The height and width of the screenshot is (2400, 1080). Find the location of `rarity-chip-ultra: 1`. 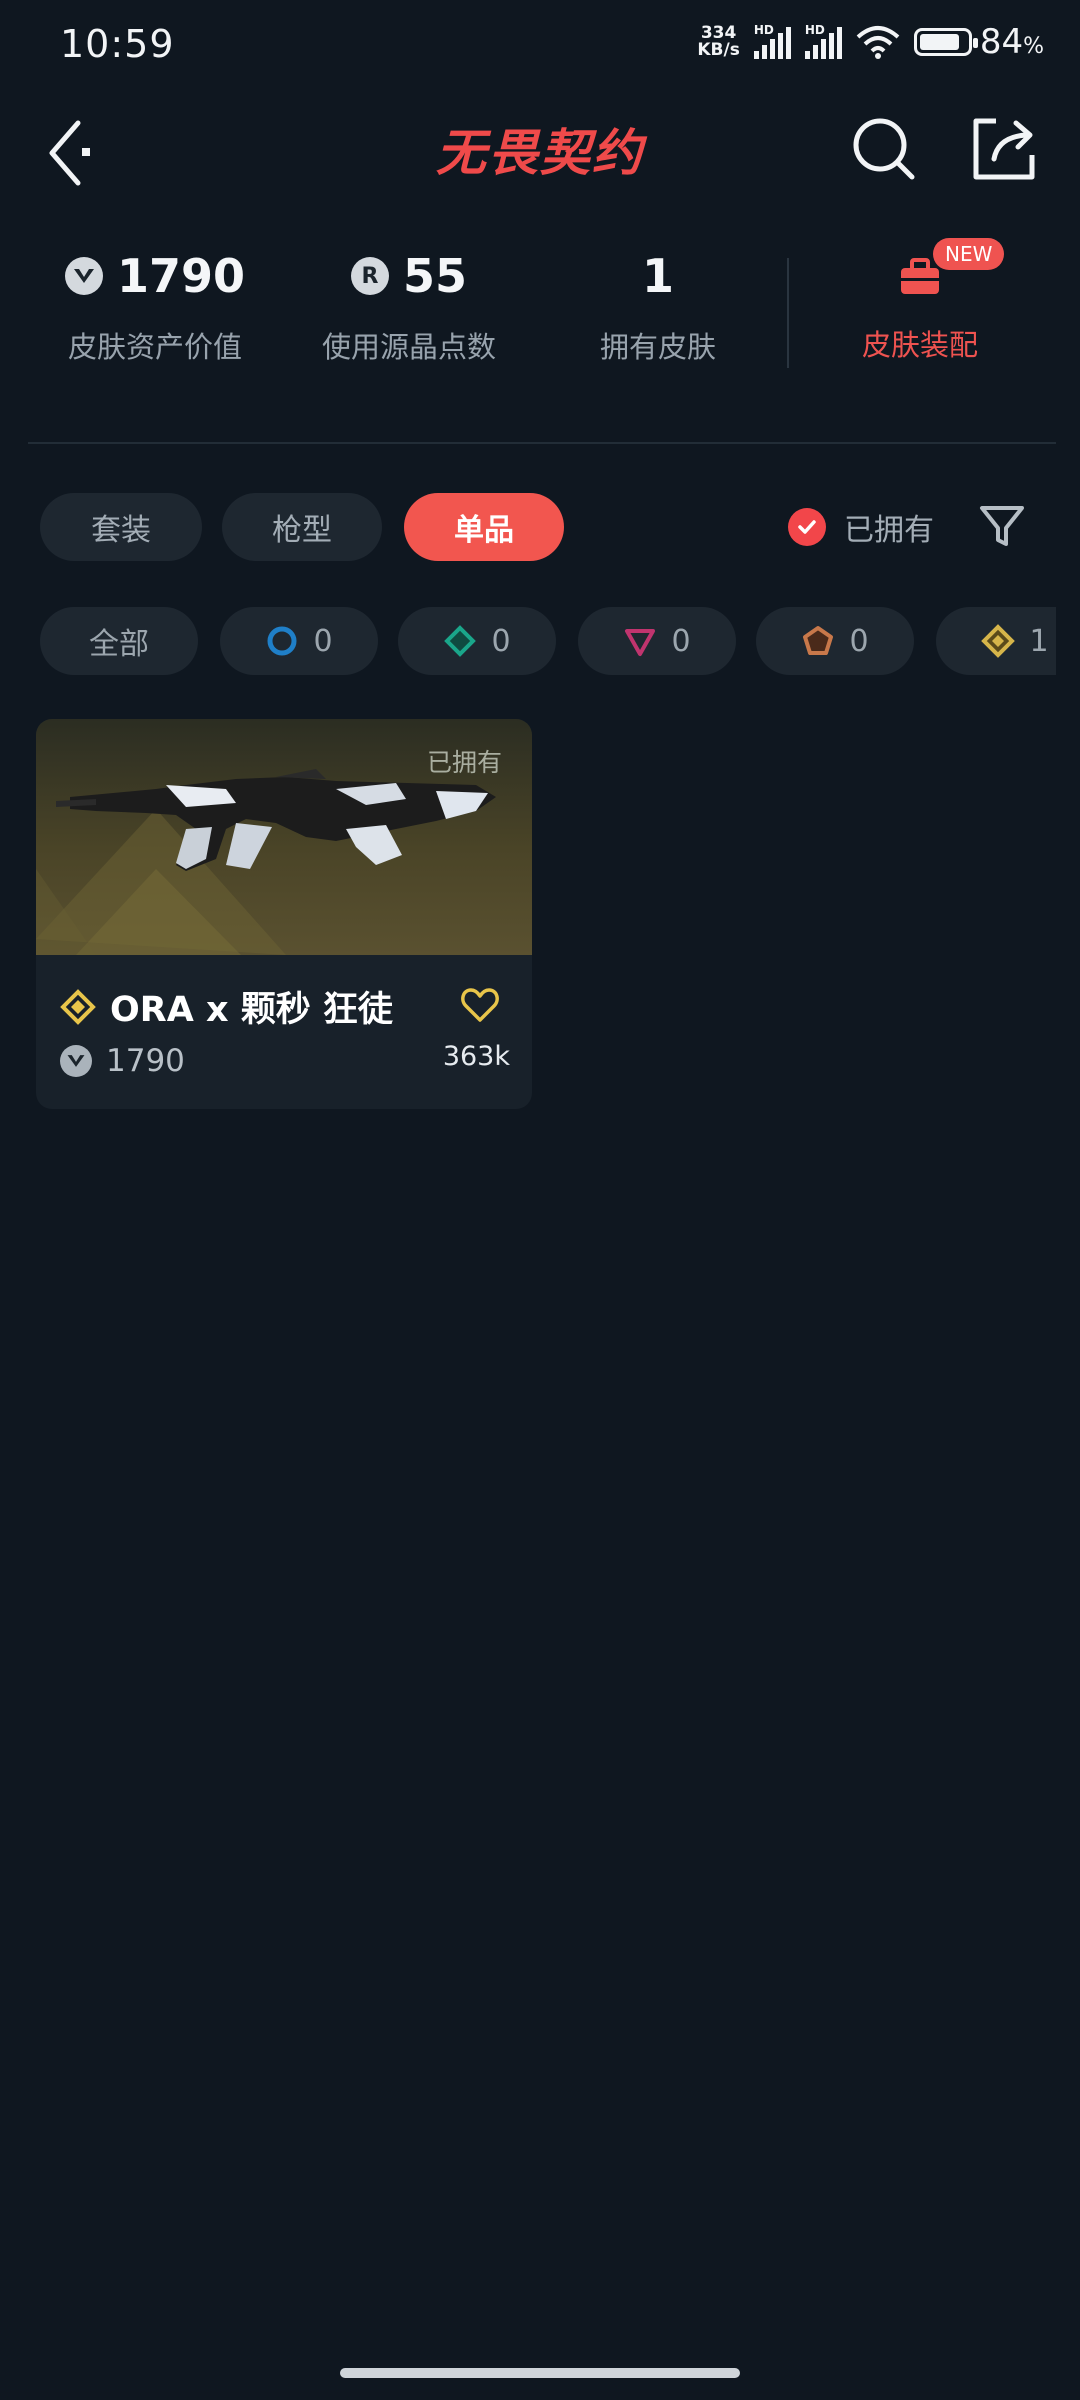

rarity-chip-ultra: 1 is located at coordinates (996, 641).